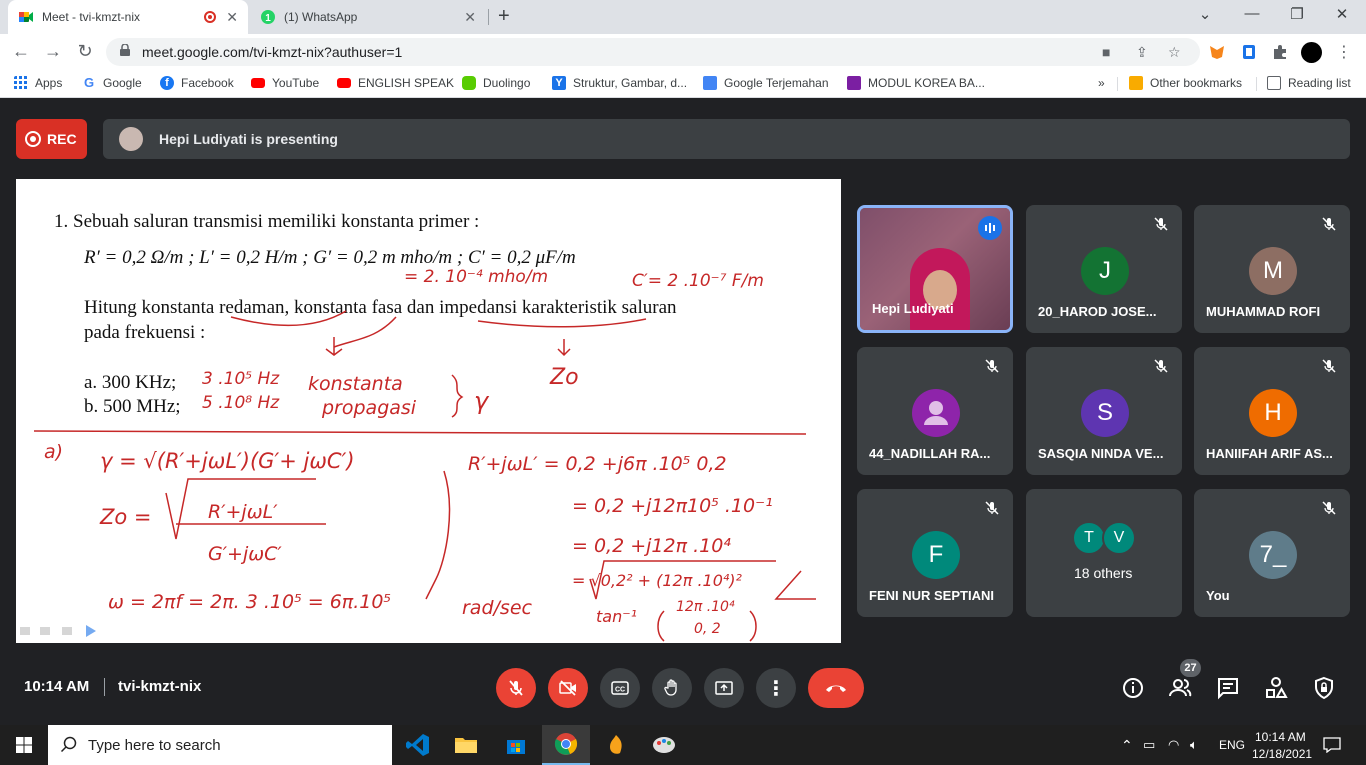  I want to click on leave-call-button, so click(836, 688).